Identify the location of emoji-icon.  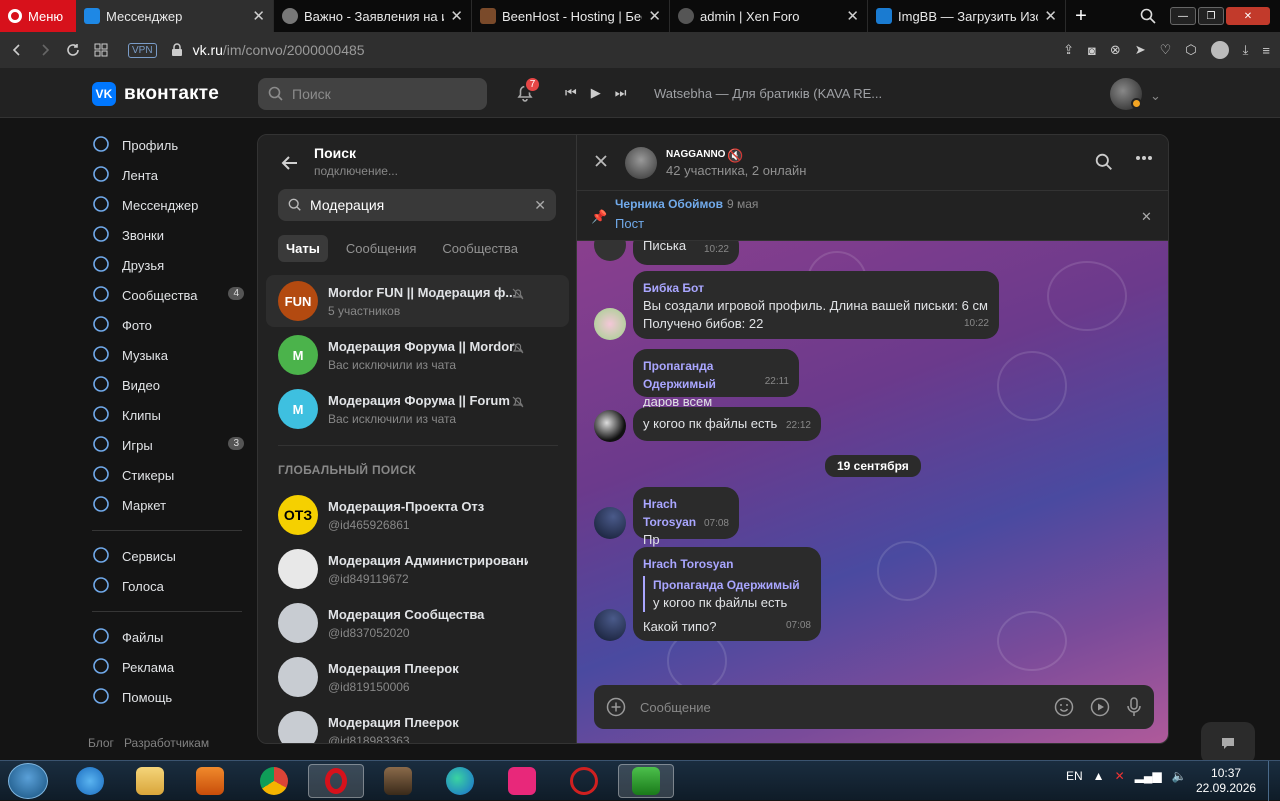
(1064, 707).